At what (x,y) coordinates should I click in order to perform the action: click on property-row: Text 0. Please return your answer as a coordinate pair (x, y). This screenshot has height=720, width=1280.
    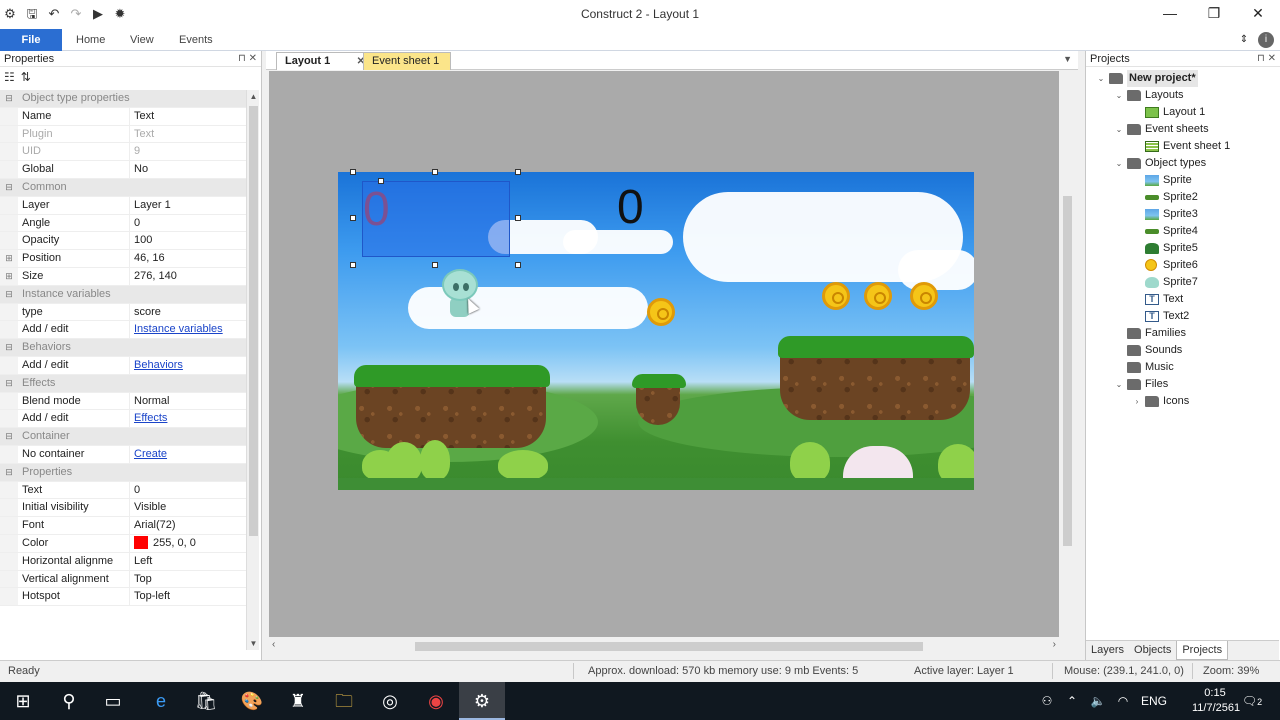
    Looking at the image, I should click on (129, 490).